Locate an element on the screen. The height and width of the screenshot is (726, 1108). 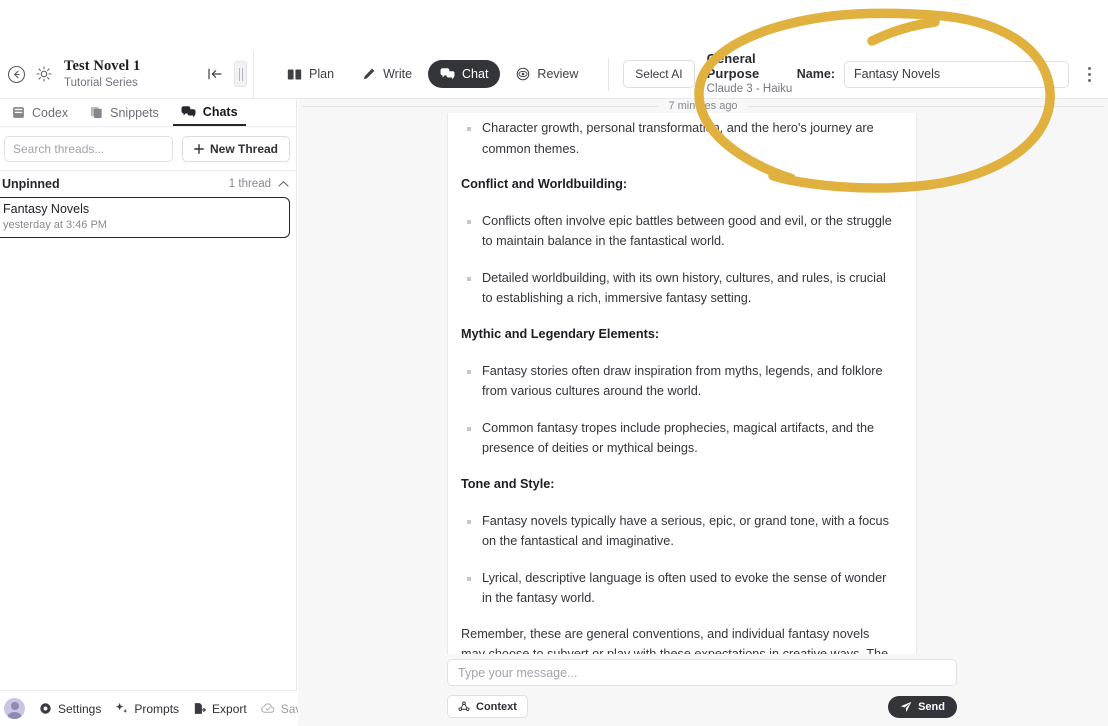
mode-tab-chat-label: Chat is located at coordinates (475, 74).